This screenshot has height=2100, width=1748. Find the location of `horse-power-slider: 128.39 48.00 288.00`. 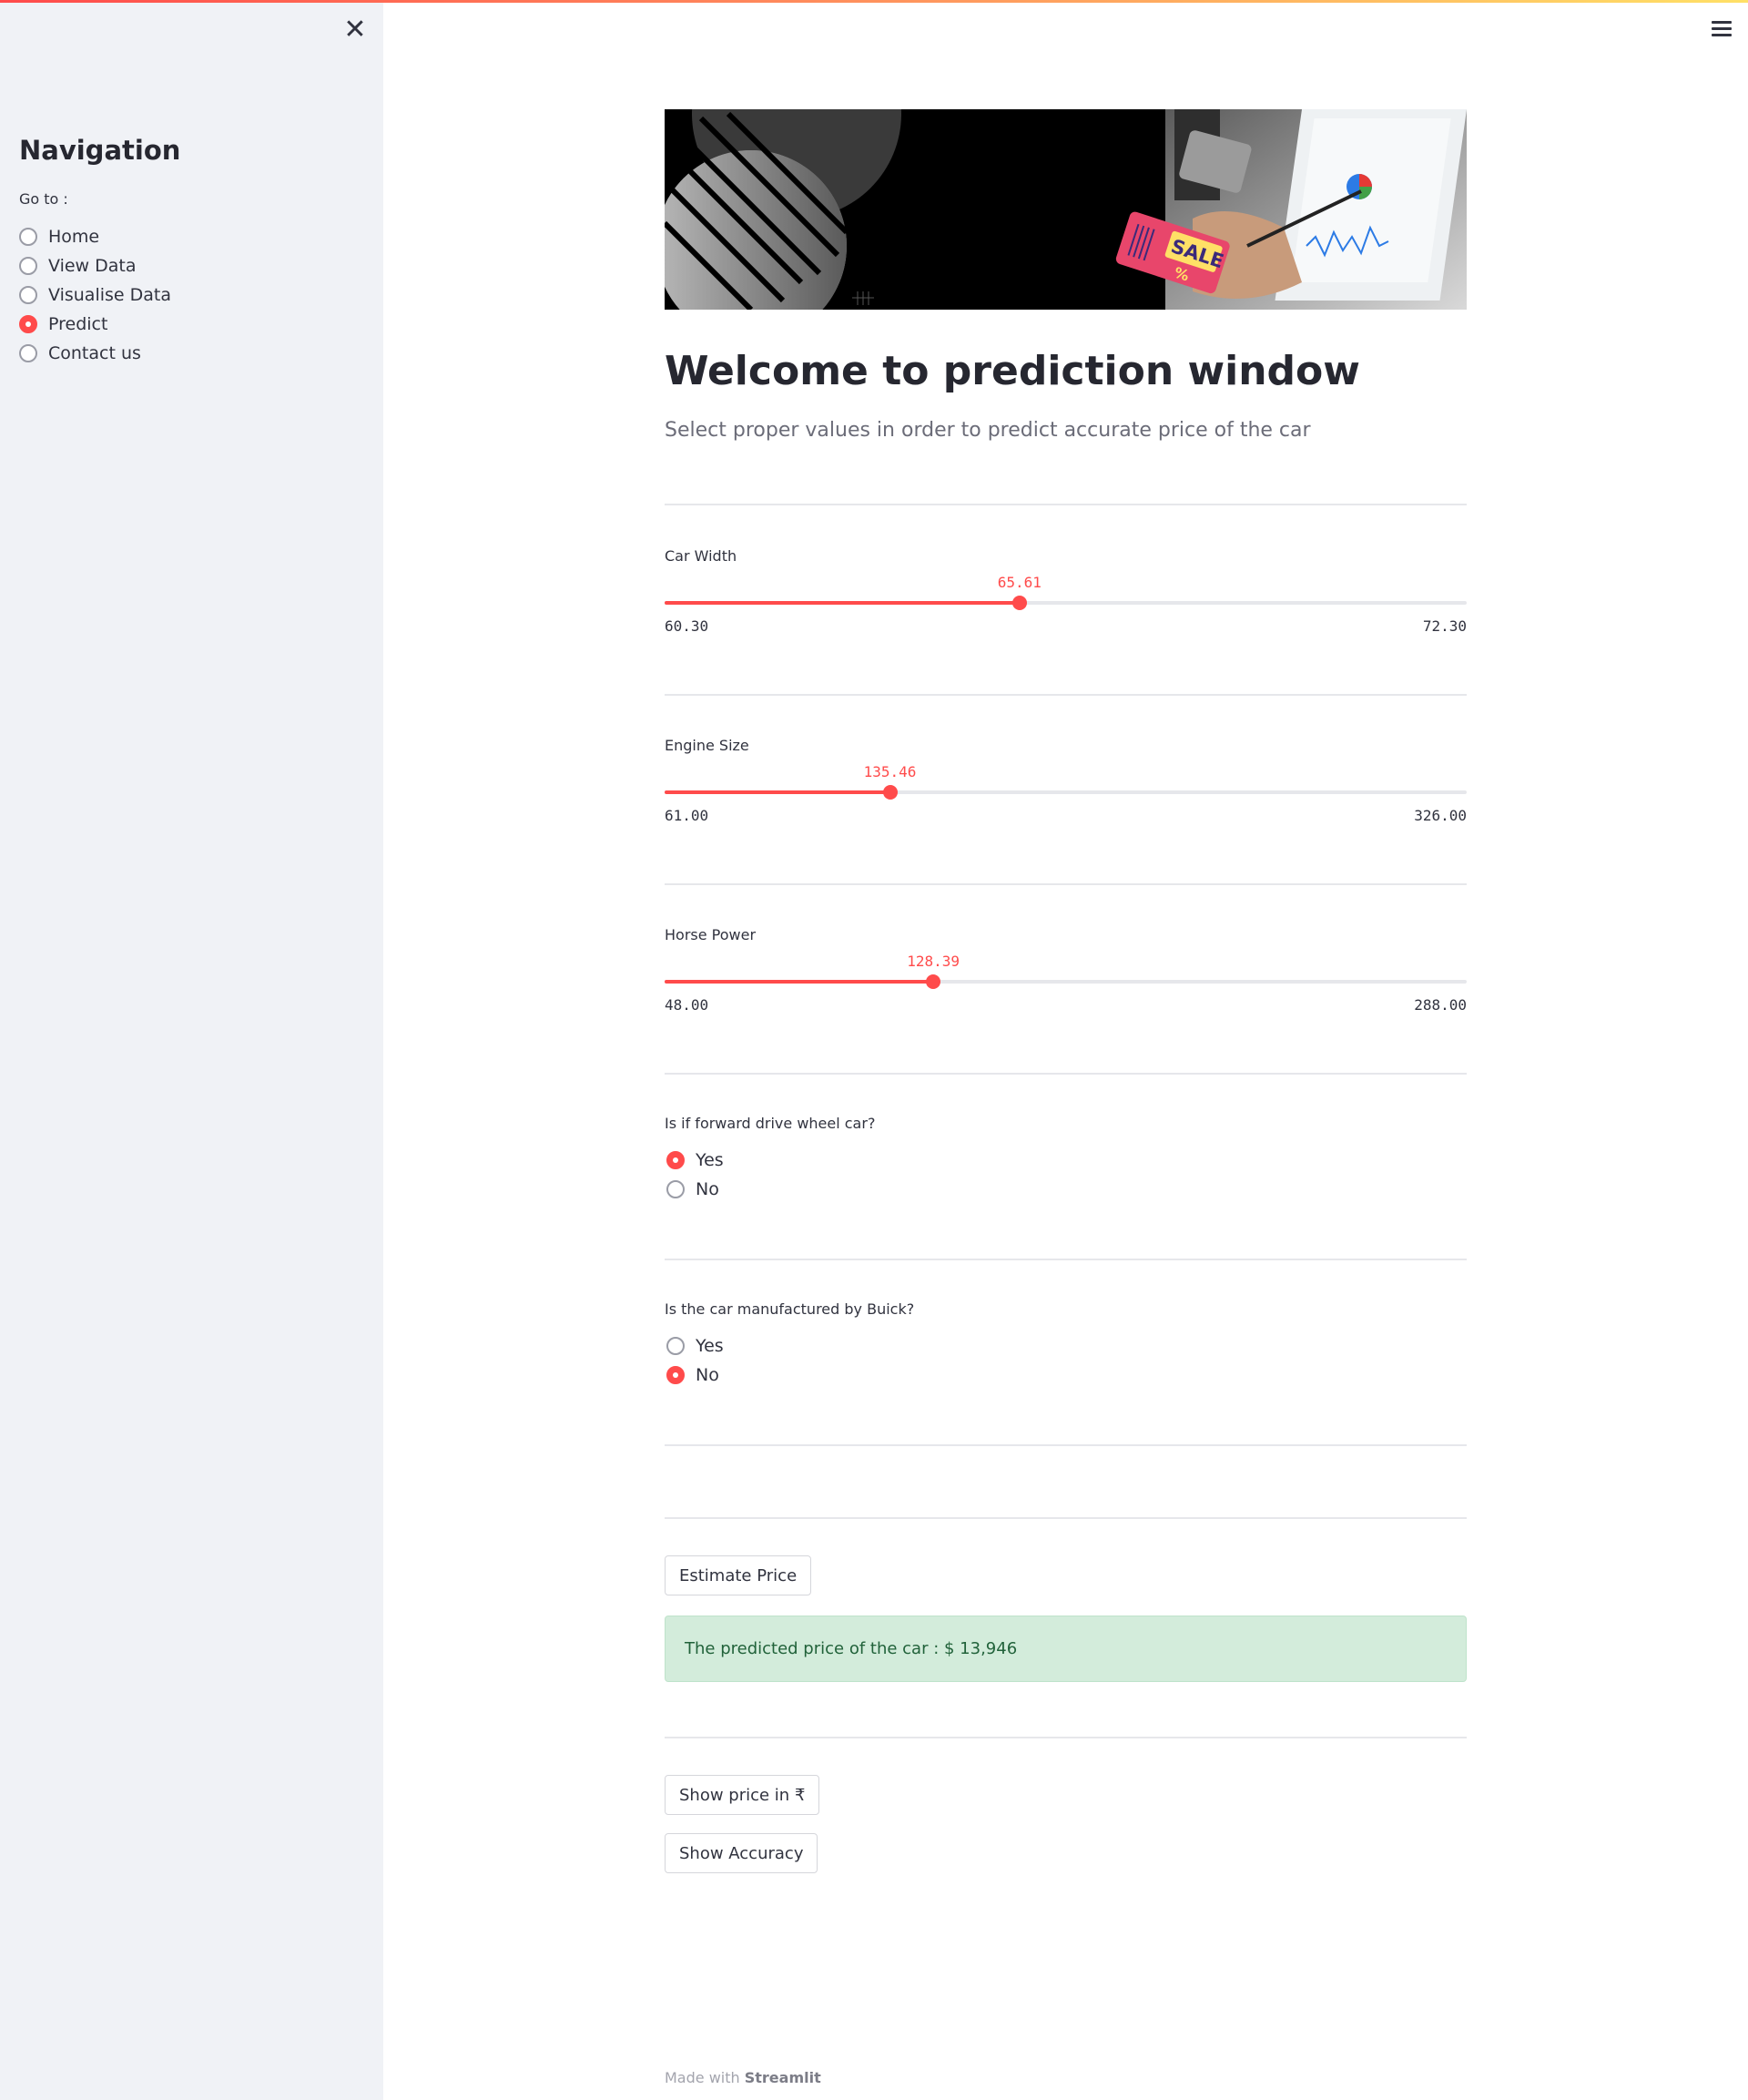

horse-power-slider: 128.39 48.00 288.00 is located at coordinates (1066, 983).